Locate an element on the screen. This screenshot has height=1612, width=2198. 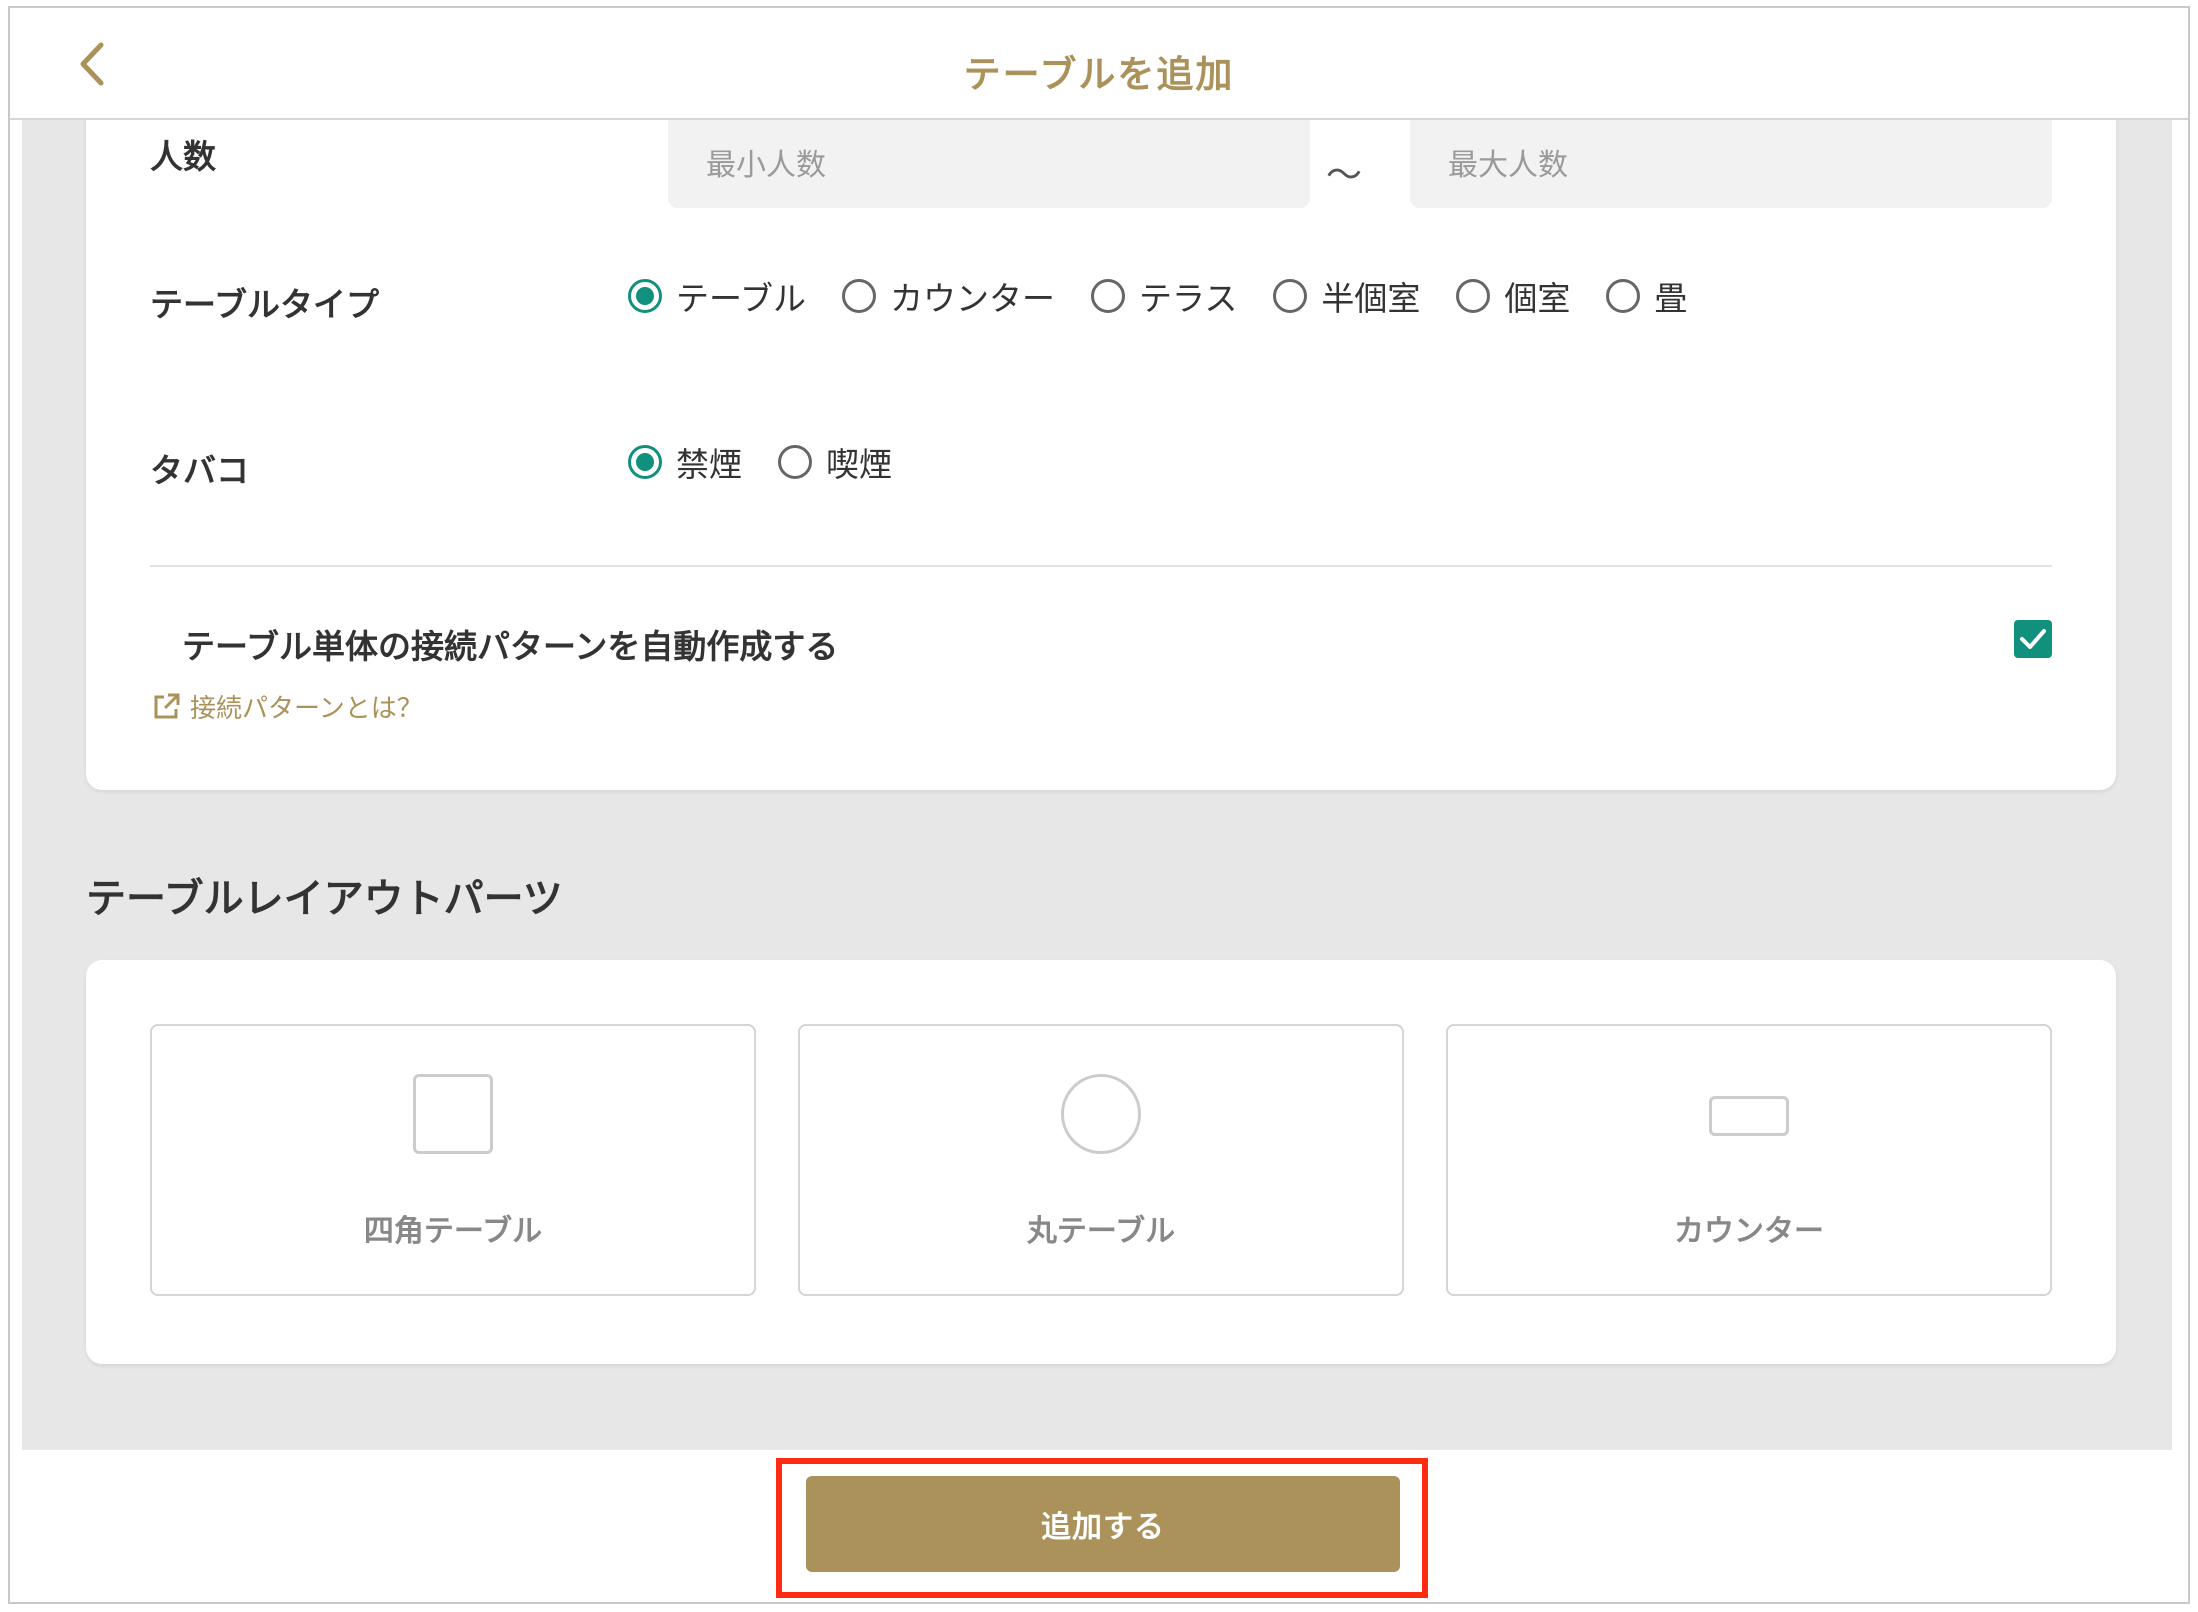
radio-table-type-semi-private: 半個室 is located at coordinates (1346, 296).